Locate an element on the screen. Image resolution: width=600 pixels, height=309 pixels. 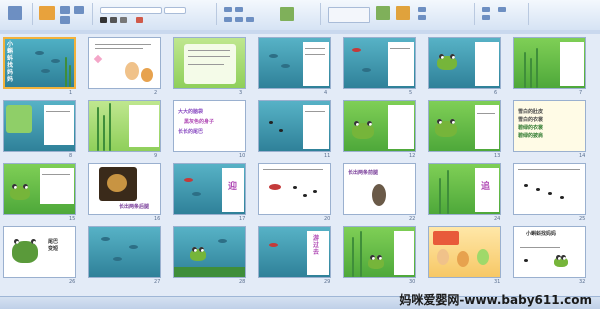
waterweed is located at coordinates (70, 76).